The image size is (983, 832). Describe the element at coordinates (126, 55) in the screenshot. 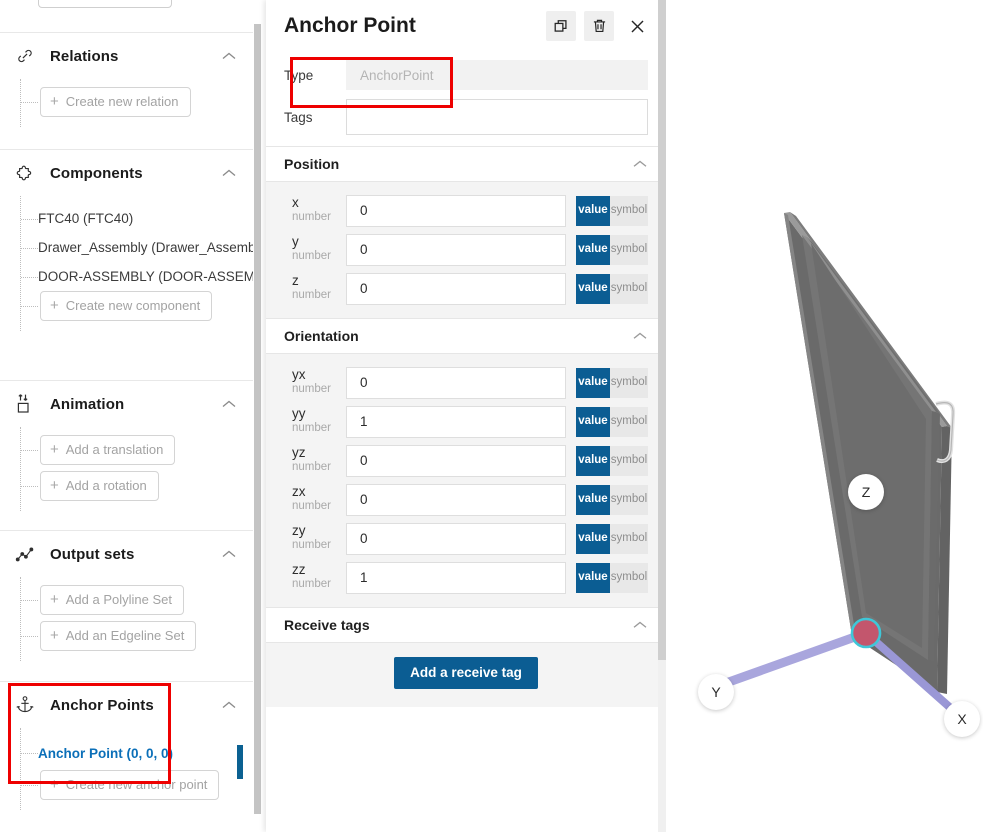

I see `sidebar-section-relations: Relations` at that location.